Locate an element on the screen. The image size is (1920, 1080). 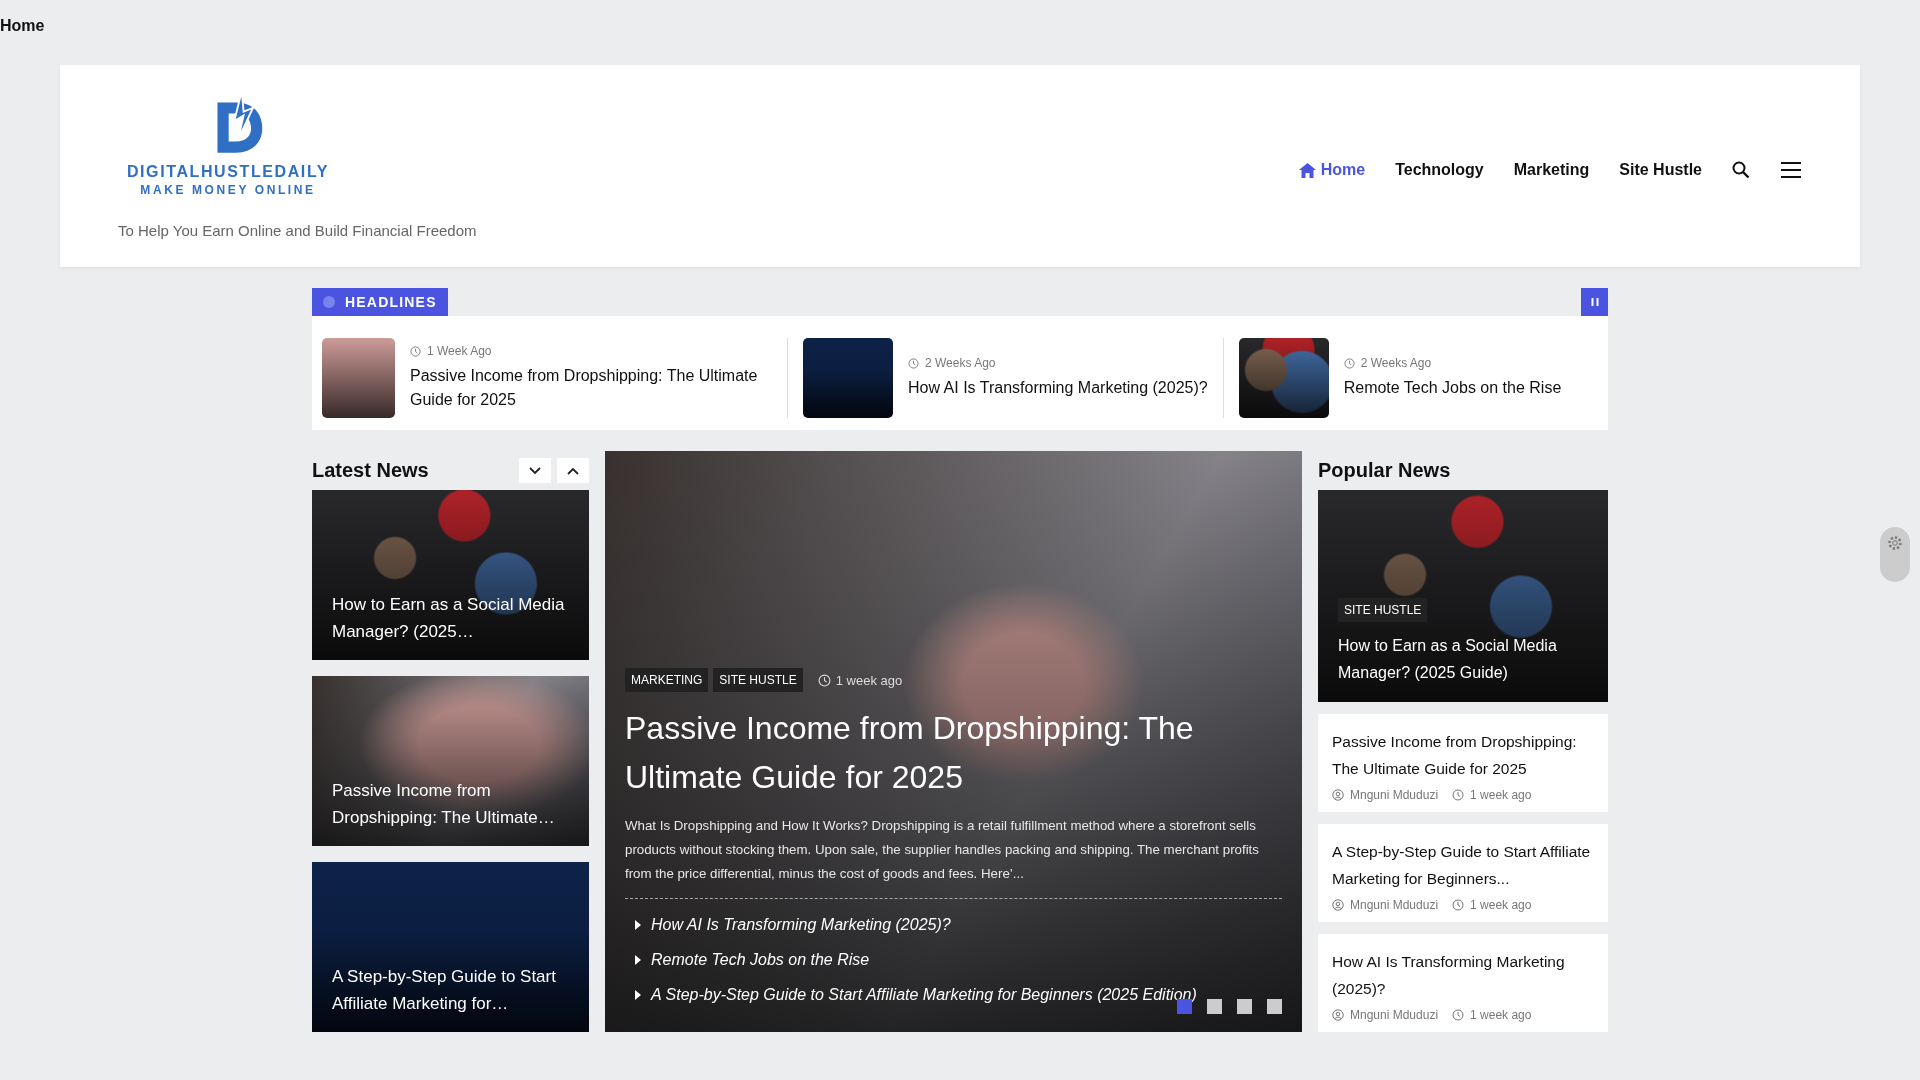
post-time: 1 Week Ago is located at coordinates (459, 351).